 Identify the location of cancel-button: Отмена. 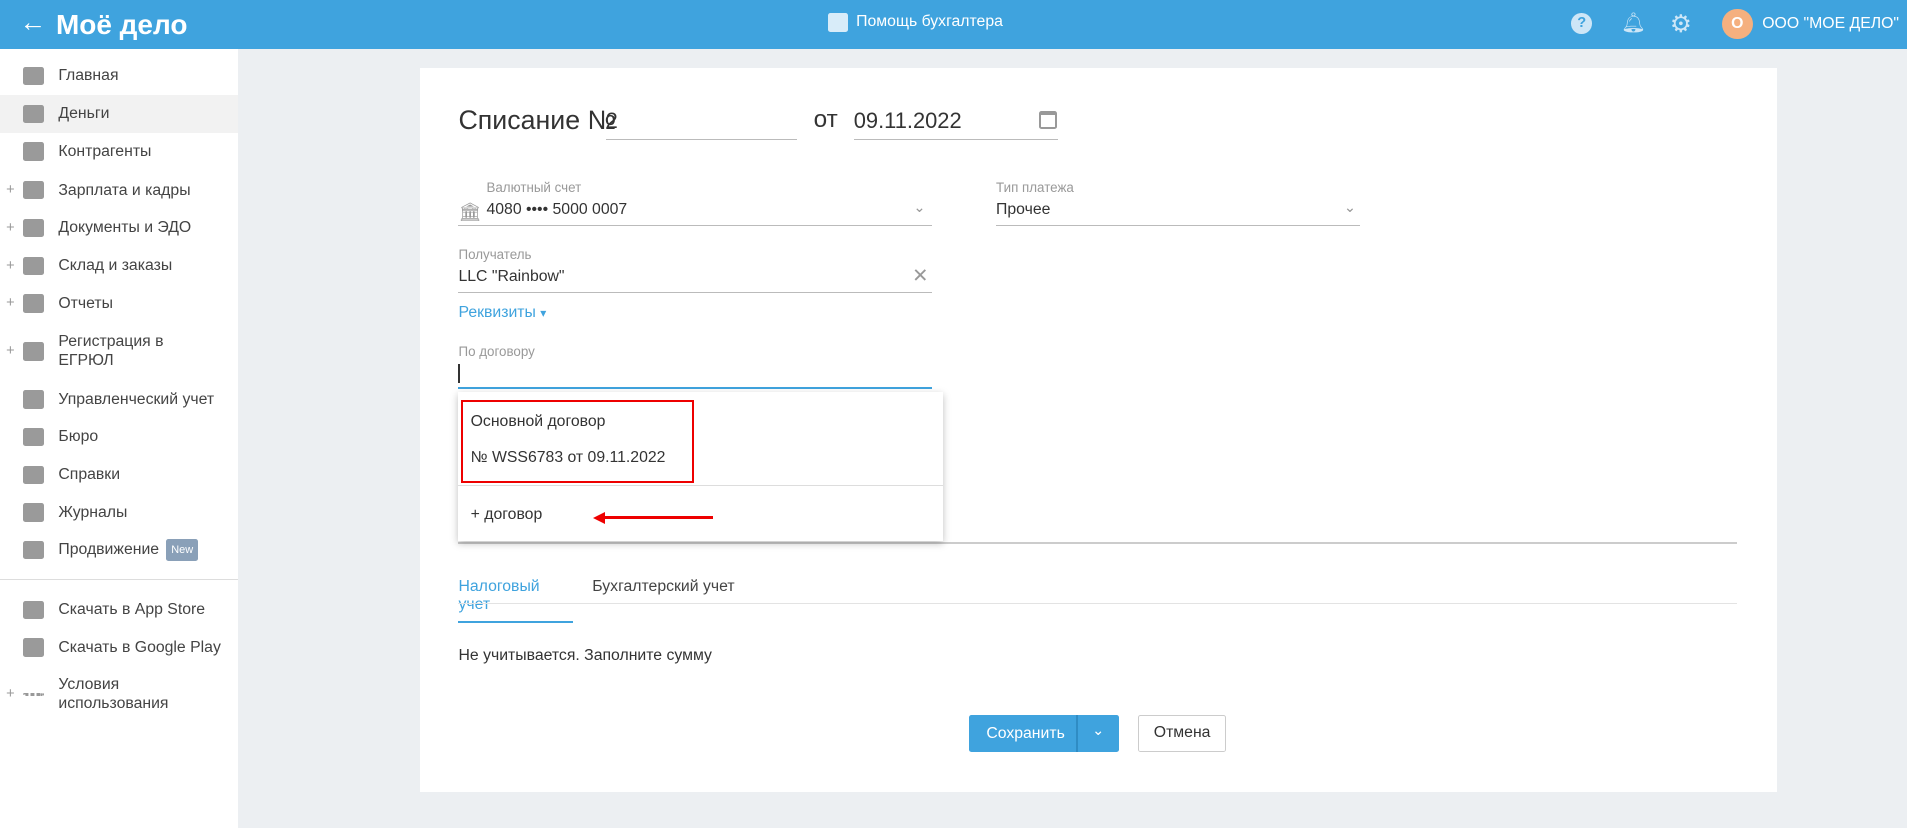
(1182, 733).